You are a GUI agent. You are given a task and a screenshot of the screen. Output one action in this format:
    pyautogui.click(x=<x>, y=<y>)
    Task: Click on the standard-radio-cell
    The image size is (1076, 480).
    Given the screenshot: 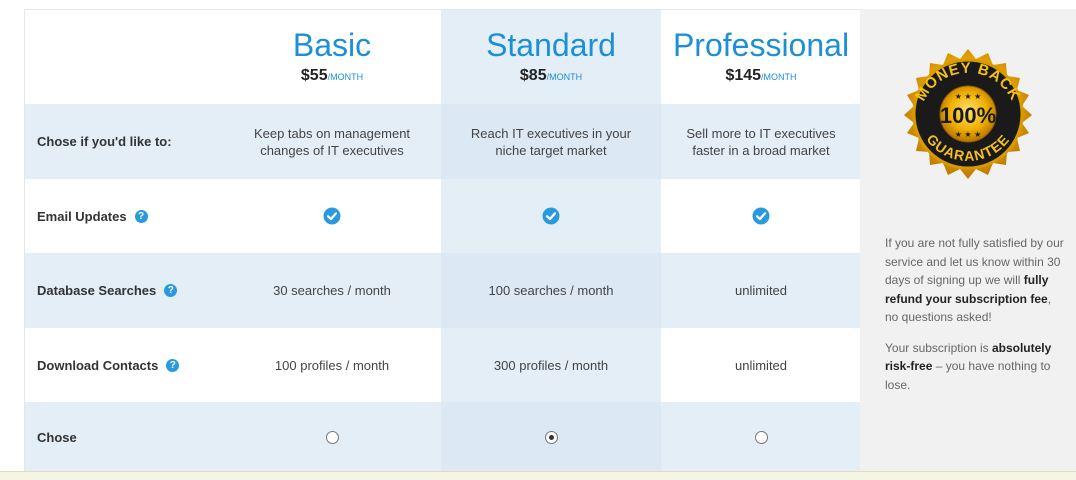 What is the action you would take?
    pyautogui.click(x=551, y=437)
    